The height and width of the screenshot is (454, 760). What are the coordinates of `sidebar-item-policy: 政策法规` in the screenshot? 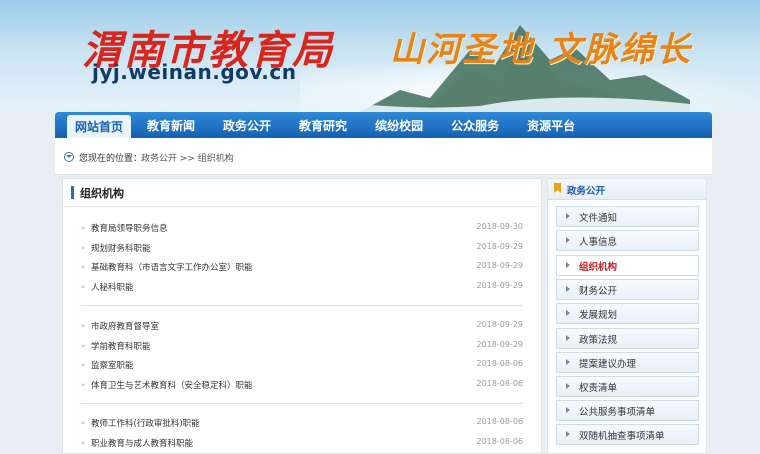 It's located at (627, 338).